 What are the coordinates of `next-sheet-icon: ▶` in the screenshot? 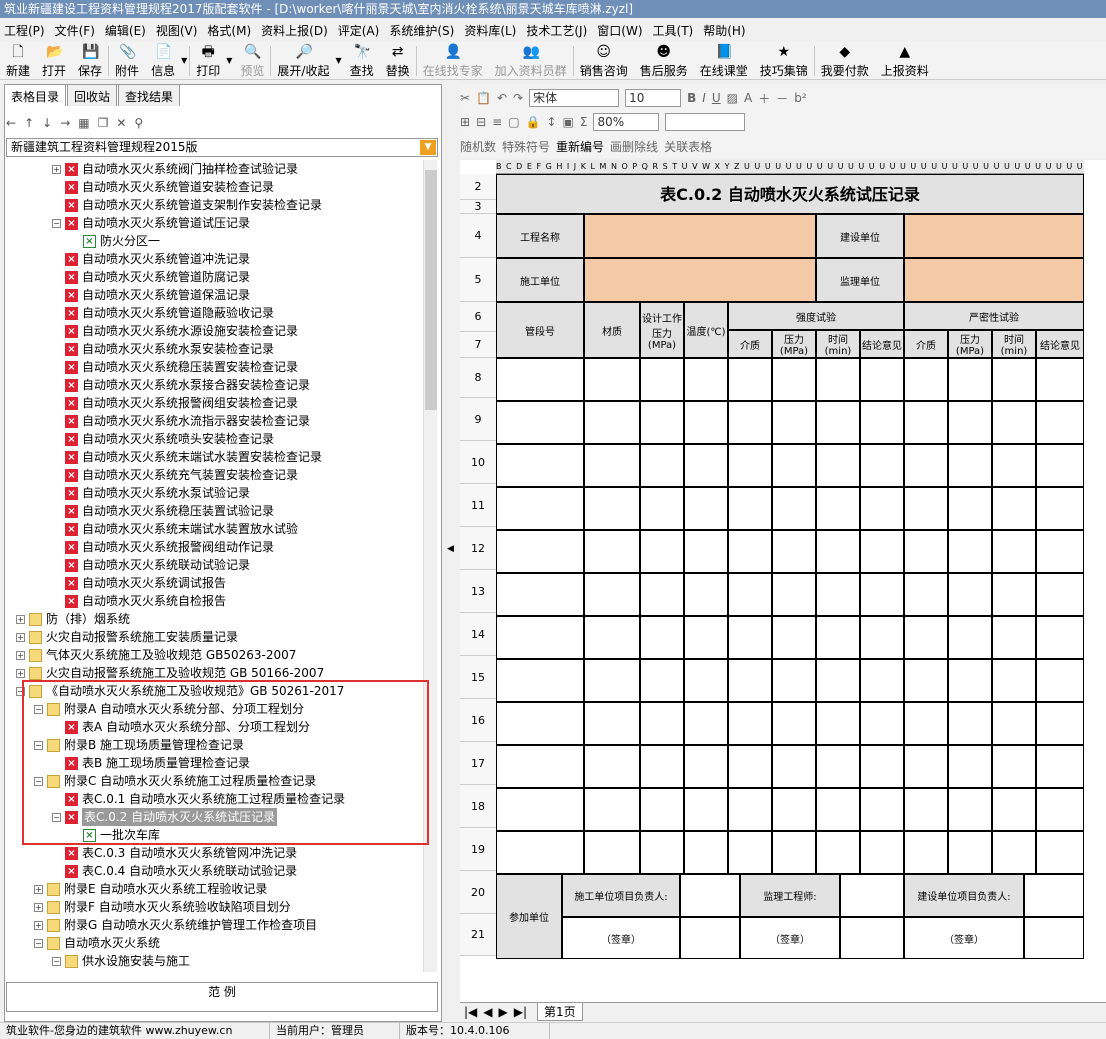 It's located at (503, 1012).